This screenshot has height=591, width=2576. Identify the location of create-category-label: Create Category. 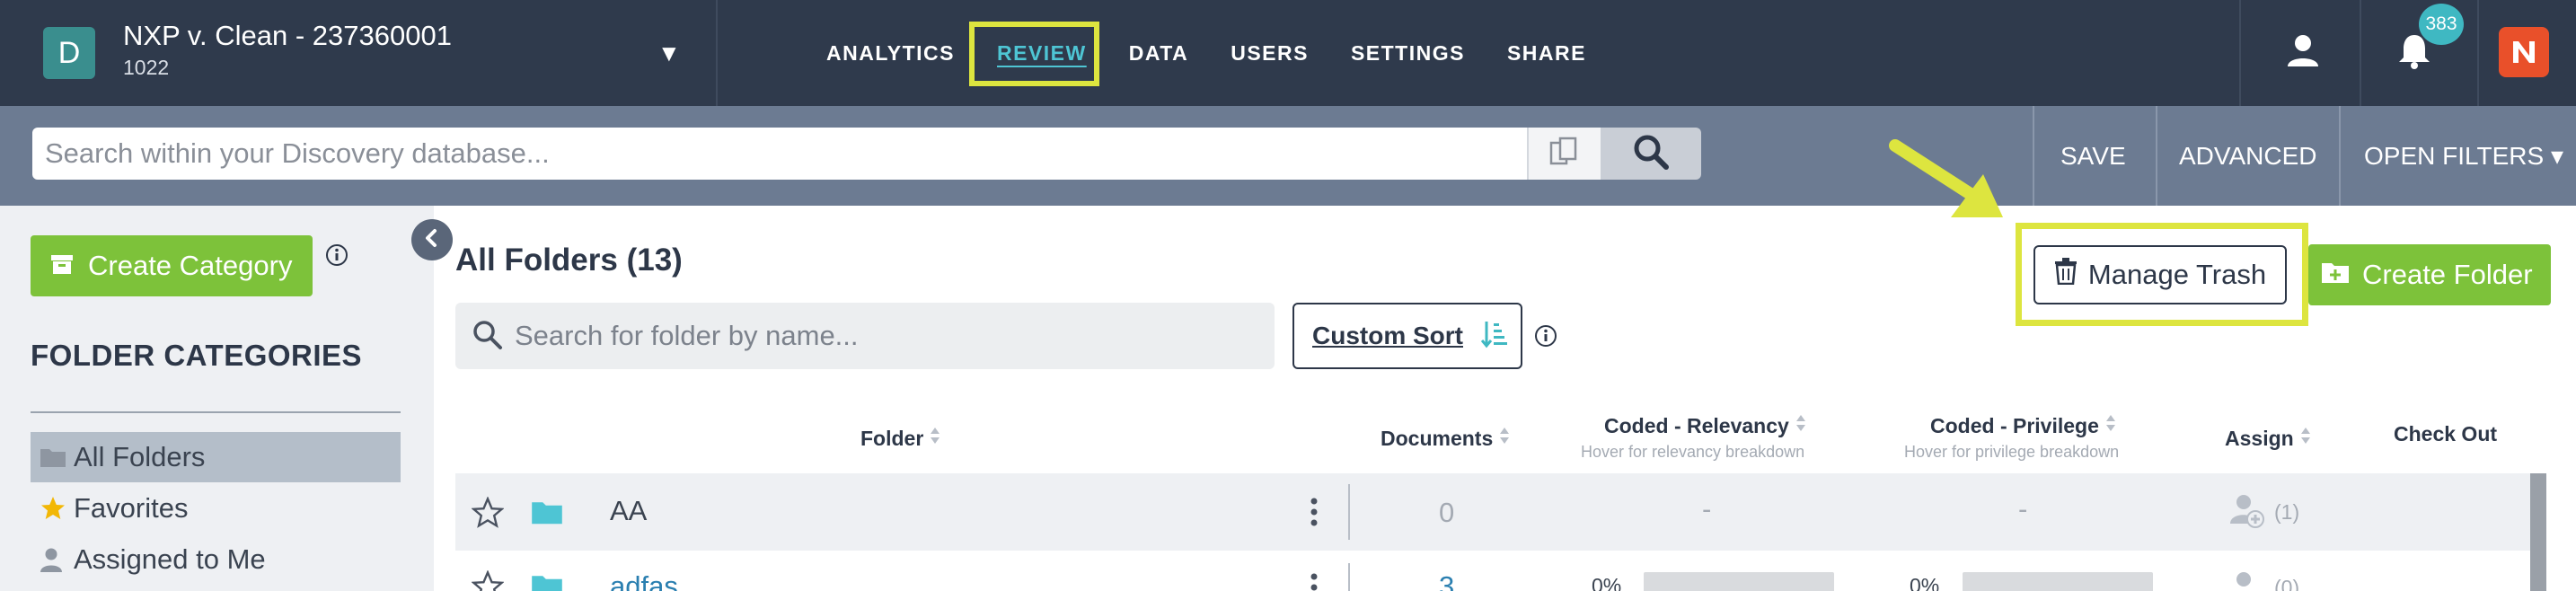
(190, 265).